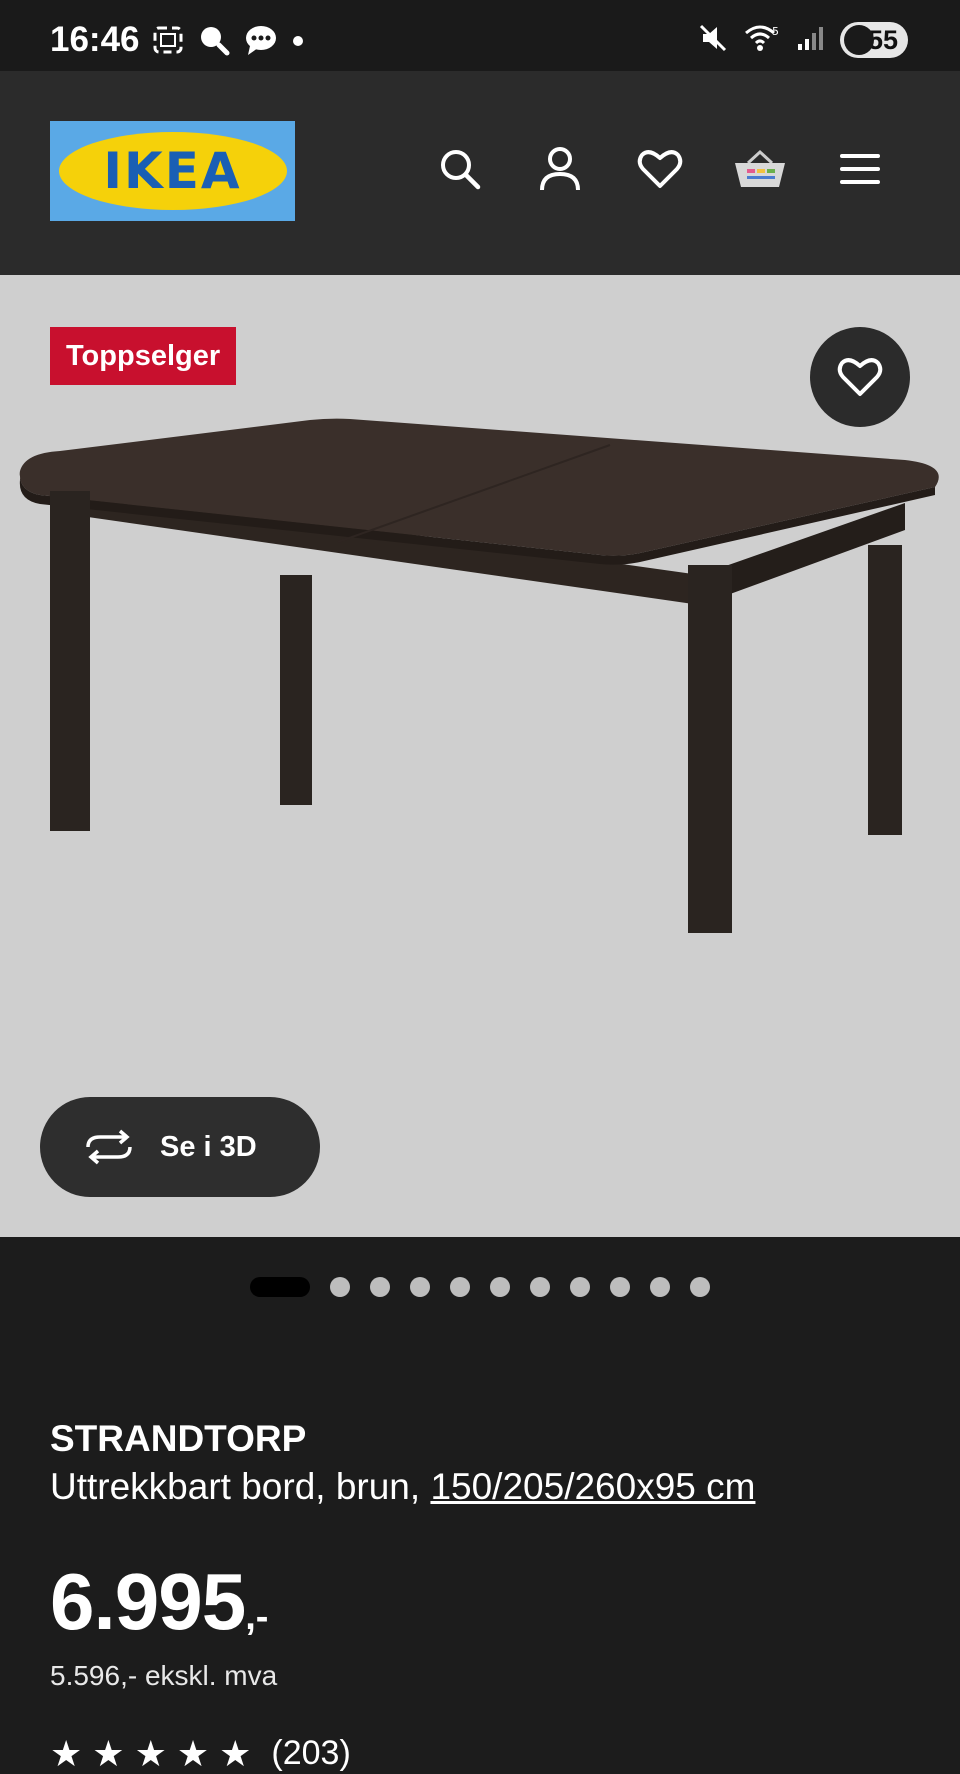  I want to click on view-in-3d-button: Se i 3D, so click(180, 1147).